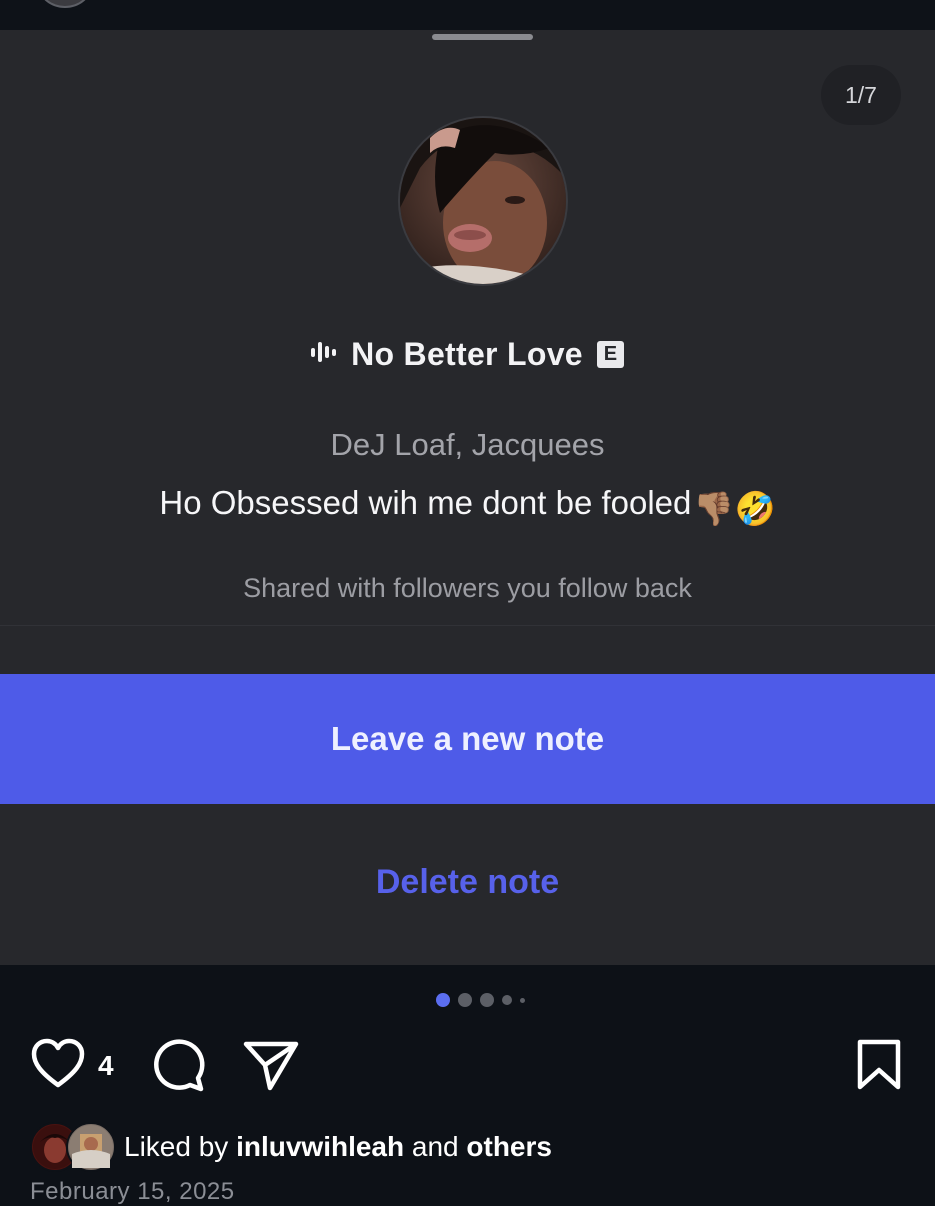 Image resolution: width=935 pixels, height=1206 pixels. I want to click on top-avatar, so click(65, 4).